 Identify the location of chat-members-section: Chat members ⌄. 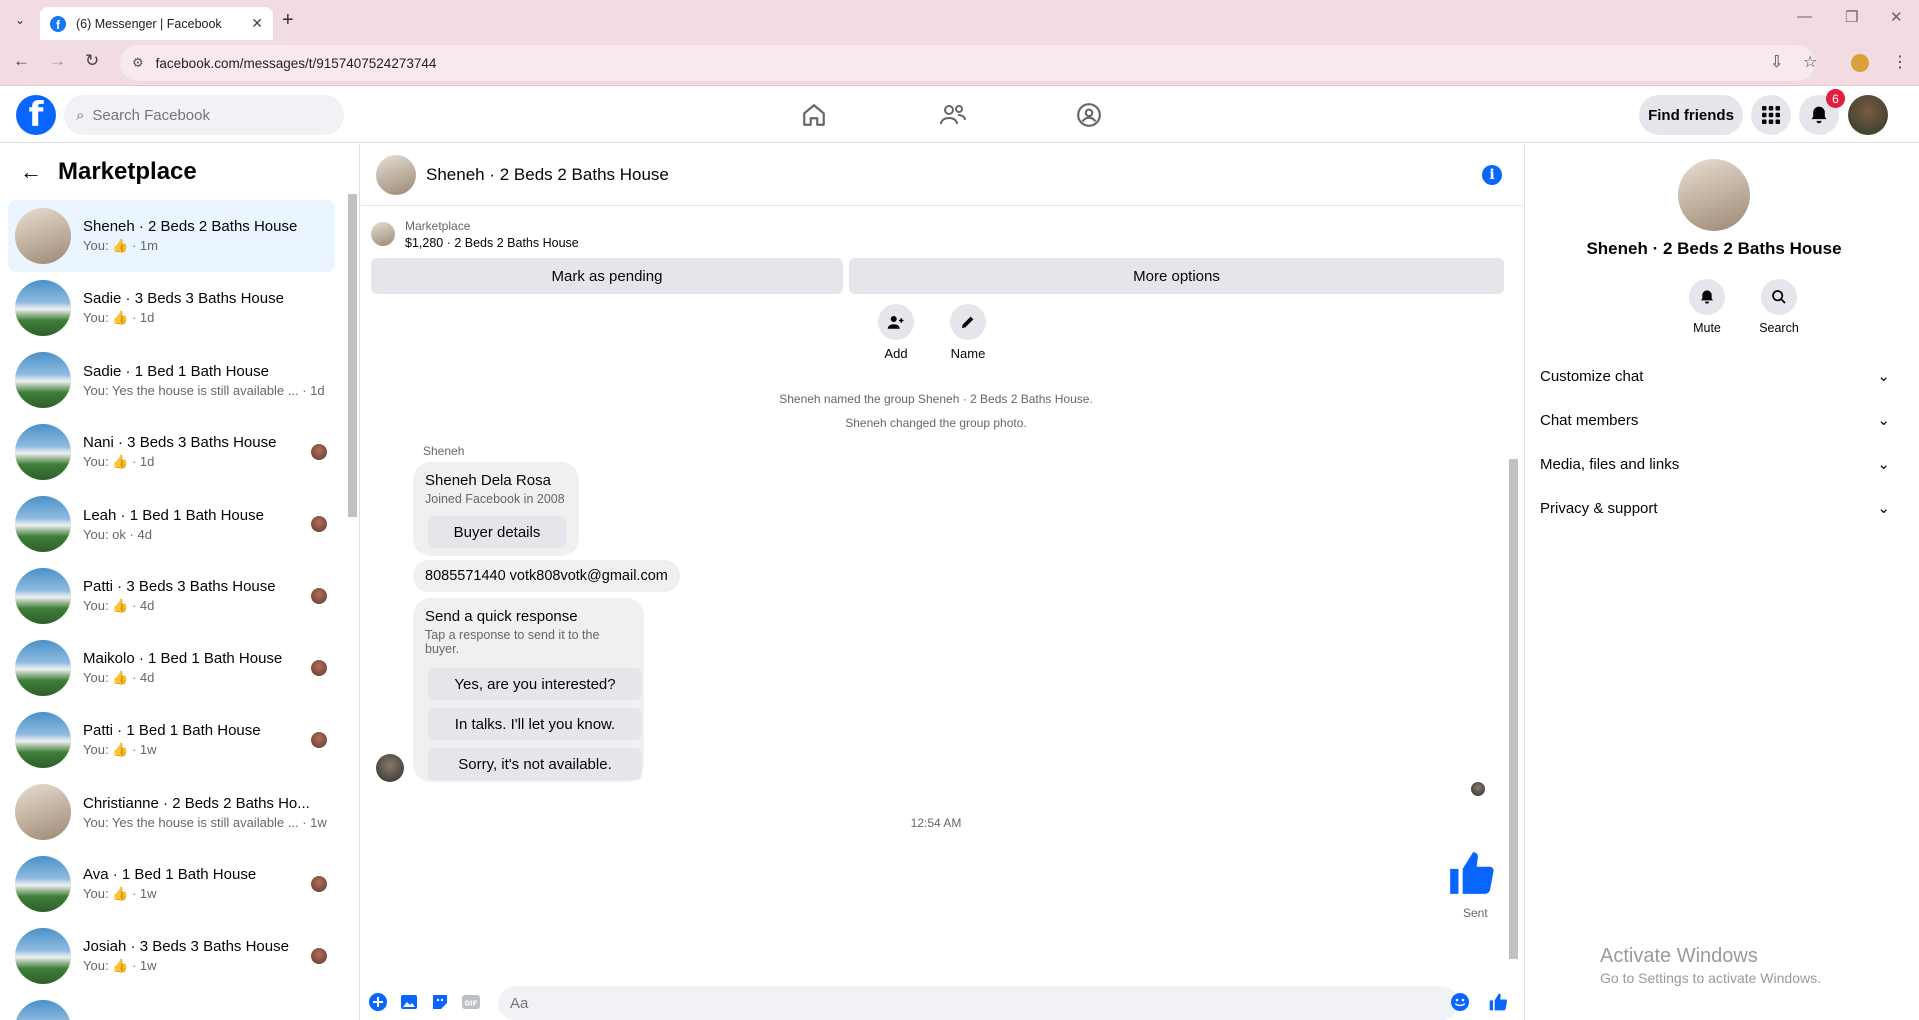
(1715, 420).